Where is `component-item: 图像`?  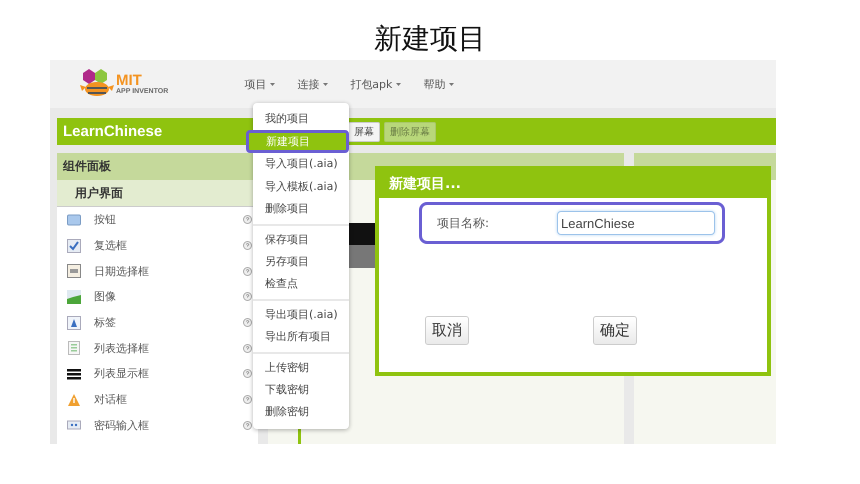 component-item: 图像 is located at coordinates (168, 296).